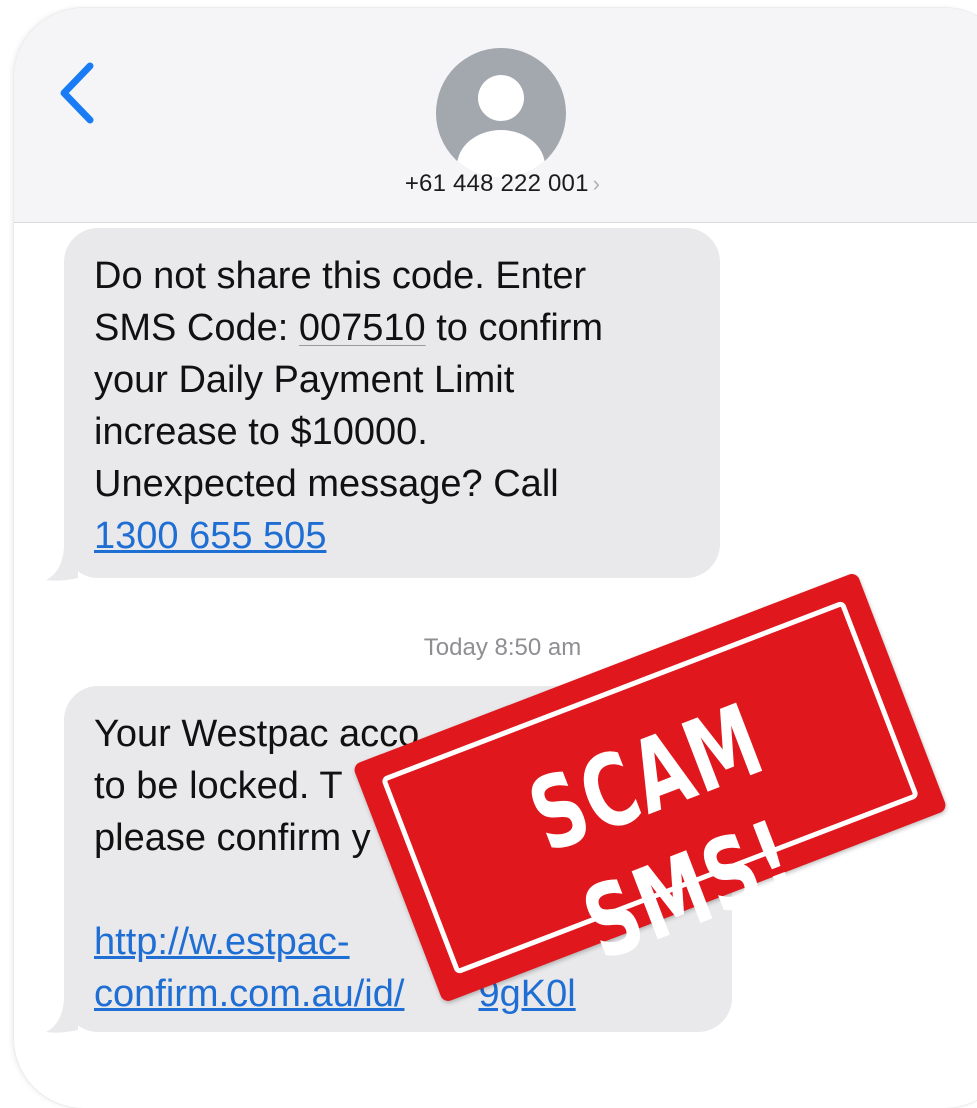  What do you see at coordinates (340, 276) in the screenshot?
I see `message-1-line-1: Do not share this code. Enter` at bounding box center [340, 276].